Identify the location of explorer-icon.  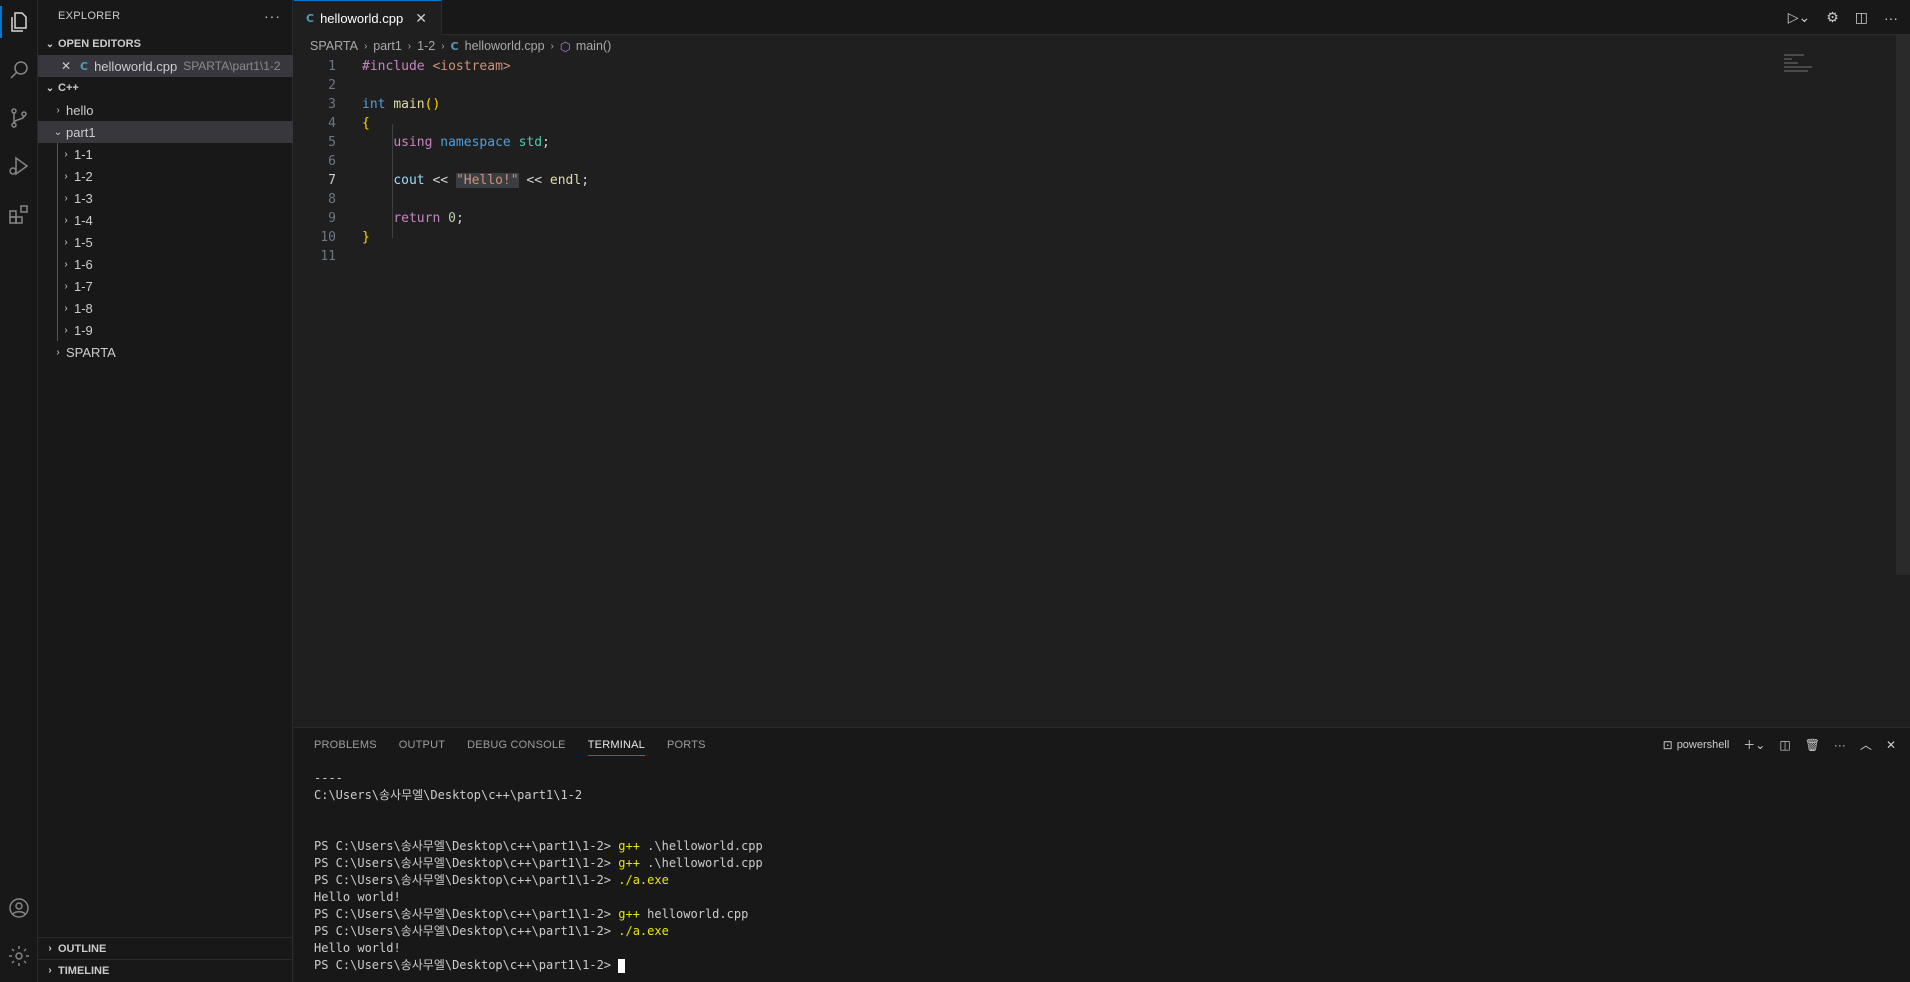
(19, 22).